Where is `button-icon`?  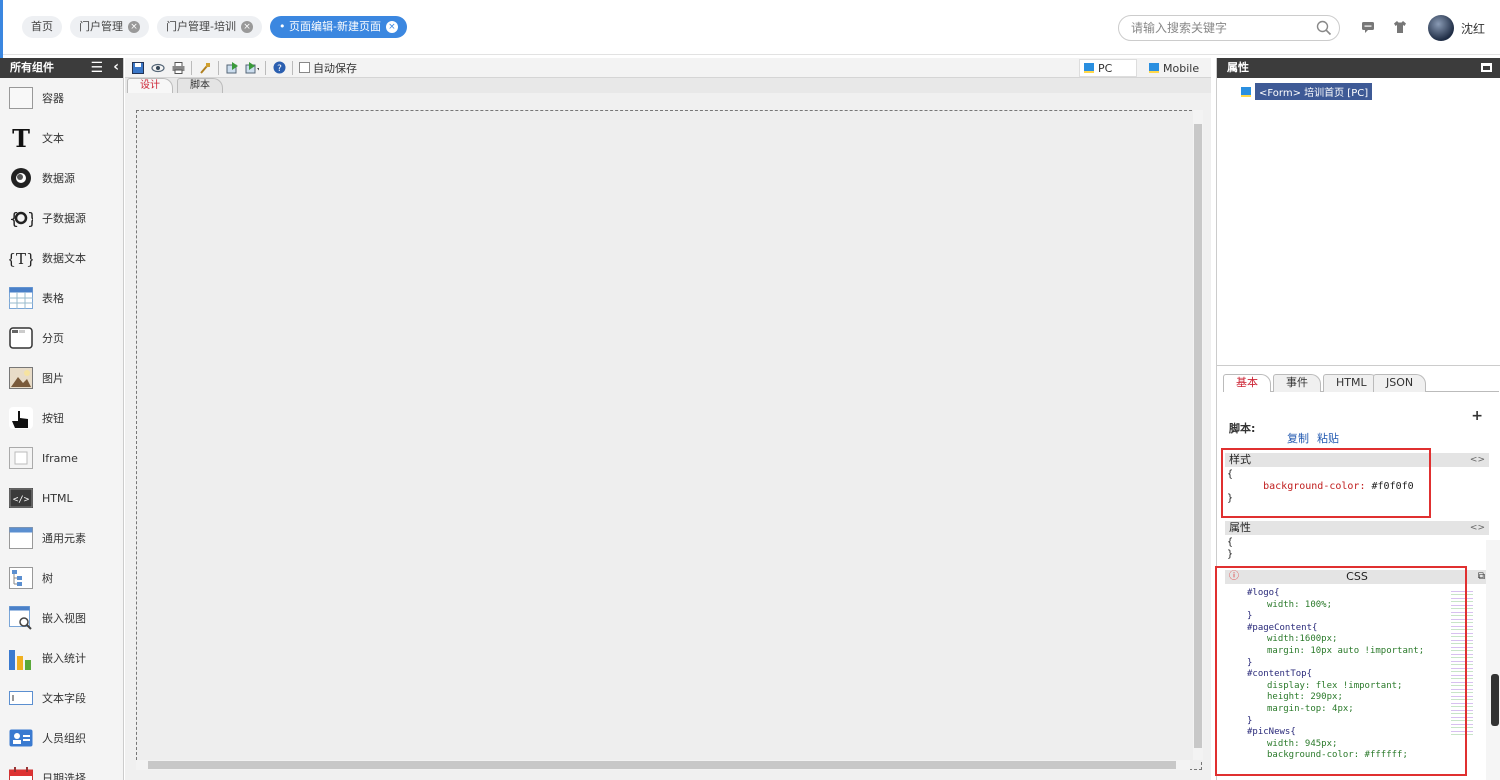 button-icon is located at coordinates (21, 418).